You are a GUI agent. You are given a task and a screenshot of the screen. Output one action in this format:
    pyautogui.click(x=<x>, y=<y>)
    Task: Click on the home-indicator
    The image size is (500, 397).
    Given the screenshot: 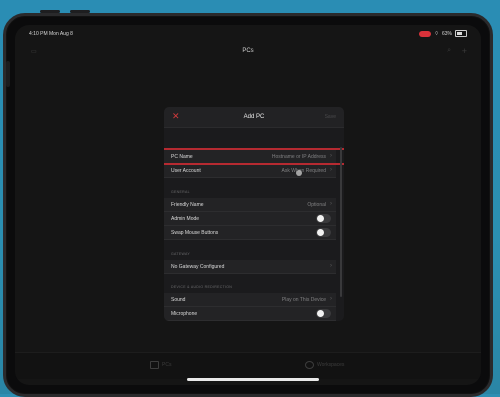 What is the action you would take?
    pyautogui.click(x=253, y=379)
    